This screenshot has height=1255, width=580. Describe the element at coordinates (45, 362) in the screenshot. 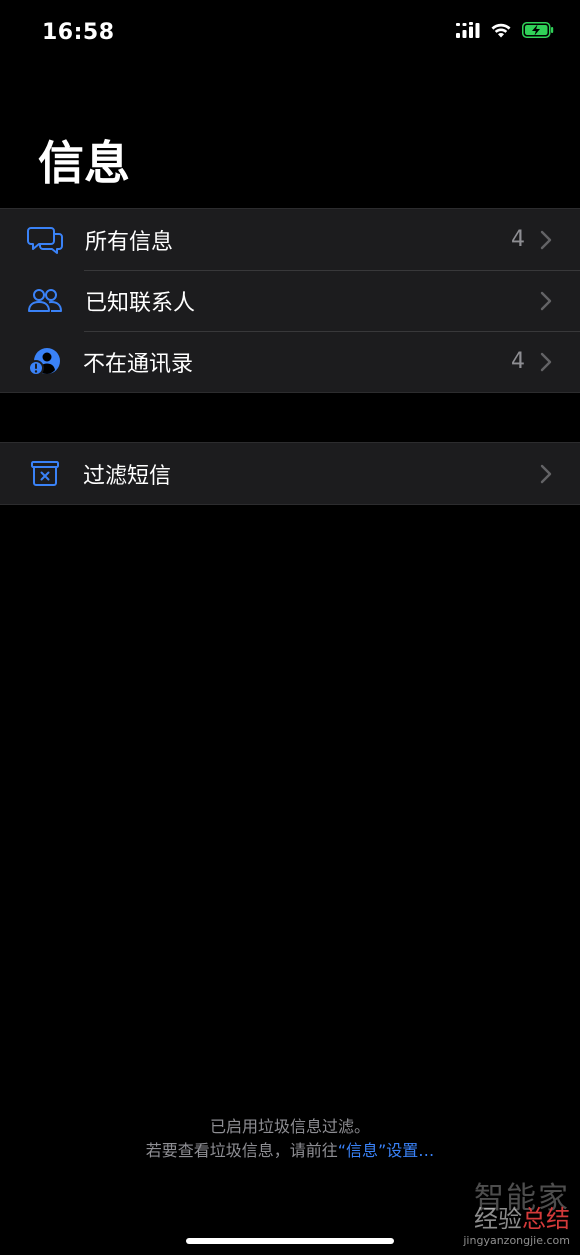

I see `unknown-person-icon` at that location.